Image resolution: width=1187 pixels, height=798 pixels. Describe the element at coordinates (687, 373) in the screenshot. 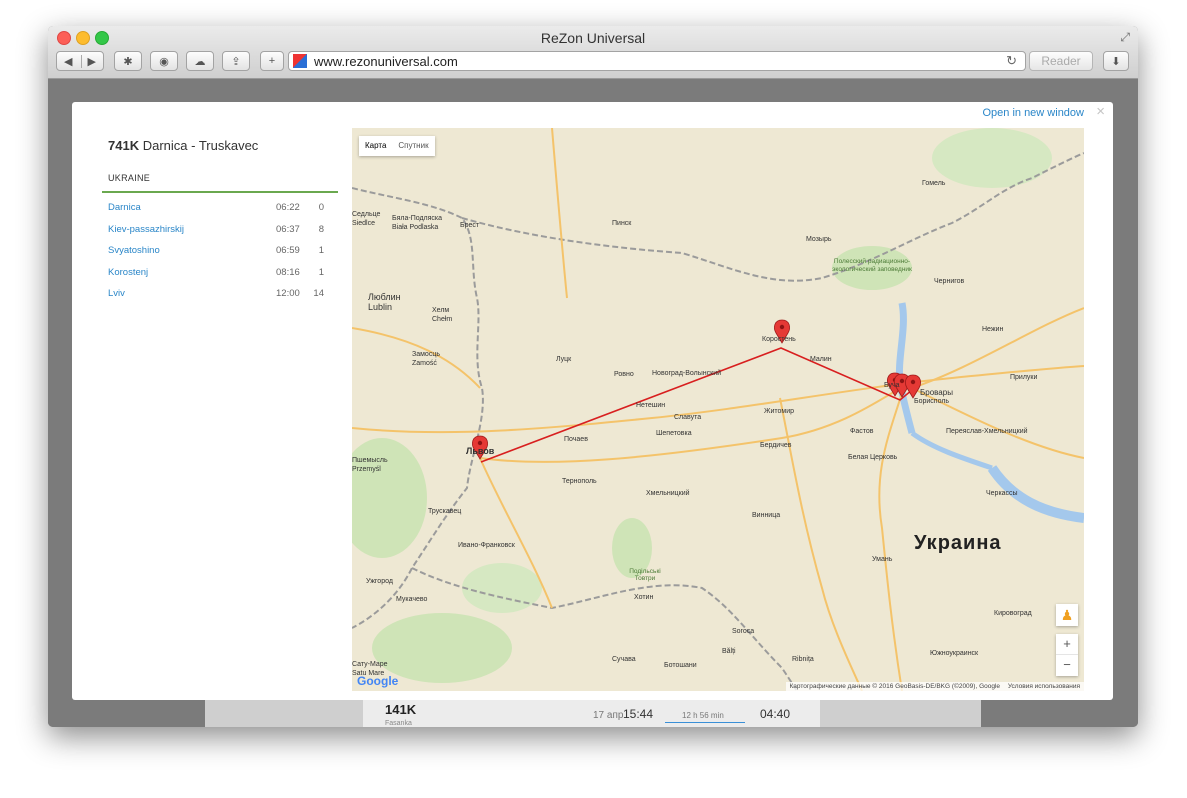

I see `map-label-novograd: Новоград-Волынский` at that location.